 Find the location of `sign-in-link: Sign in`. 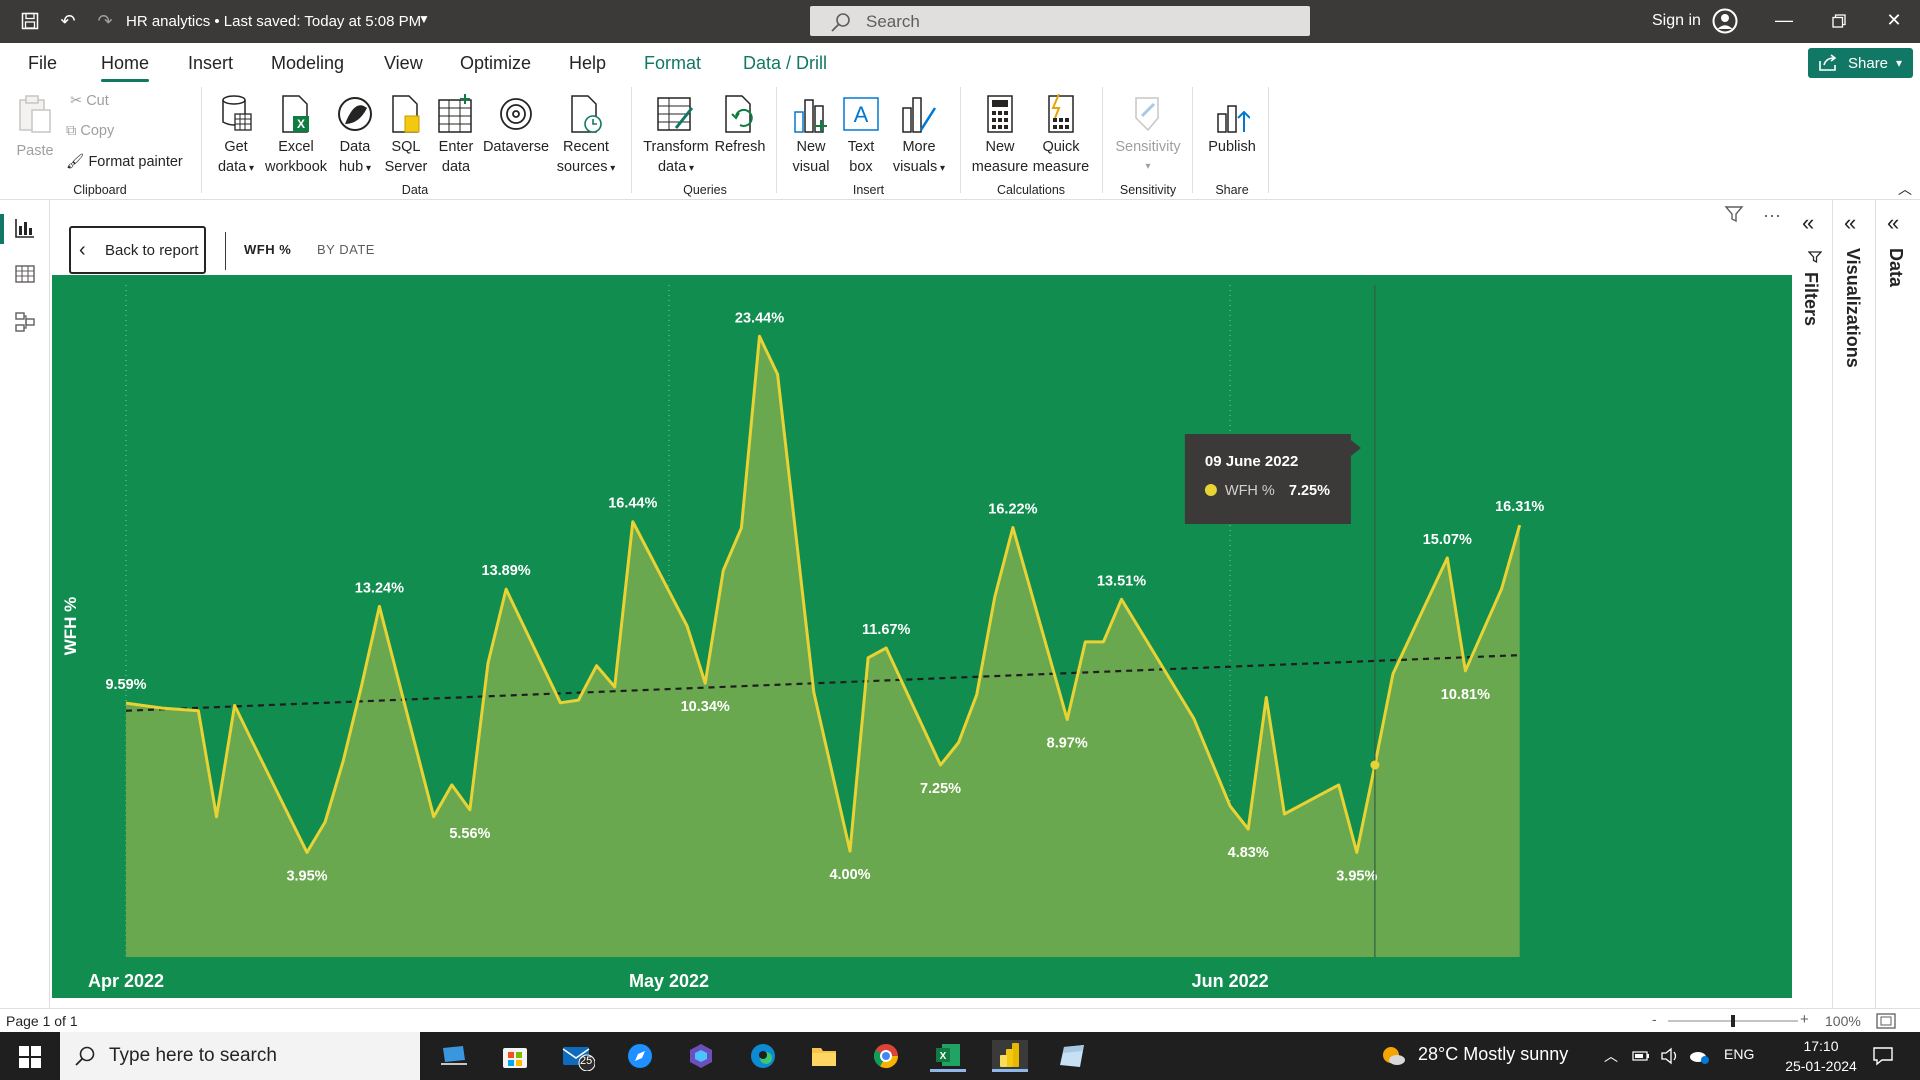

sign-in-link: Sign in is located at coordinates (1676, 21).